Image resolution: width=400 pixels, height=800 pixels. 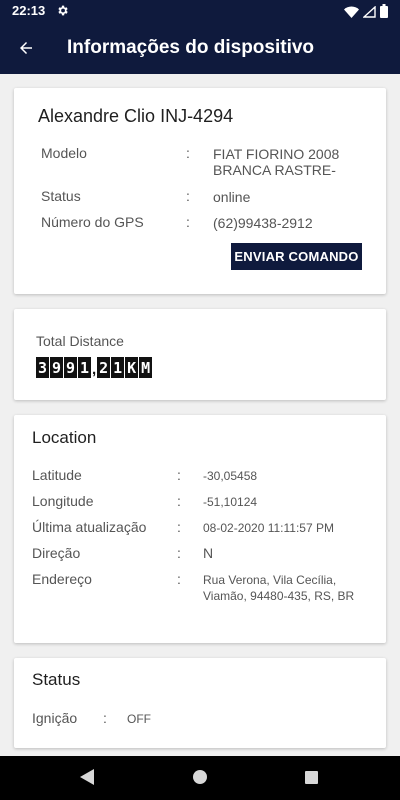 I want to click on nav-home-icon, so click(x=200, y=777).